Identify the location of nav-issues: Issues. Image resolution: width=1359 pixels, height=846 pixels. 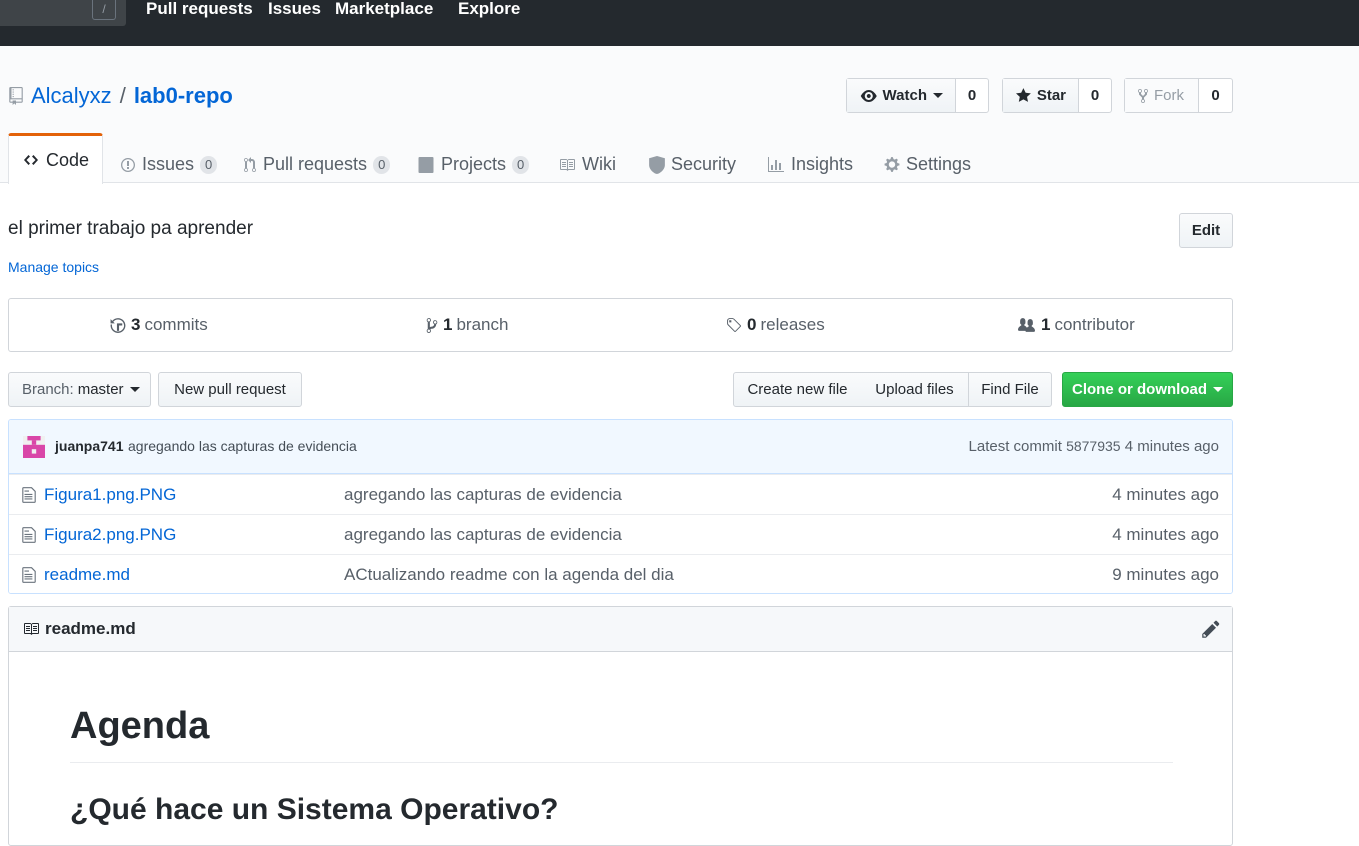
(294, 10).